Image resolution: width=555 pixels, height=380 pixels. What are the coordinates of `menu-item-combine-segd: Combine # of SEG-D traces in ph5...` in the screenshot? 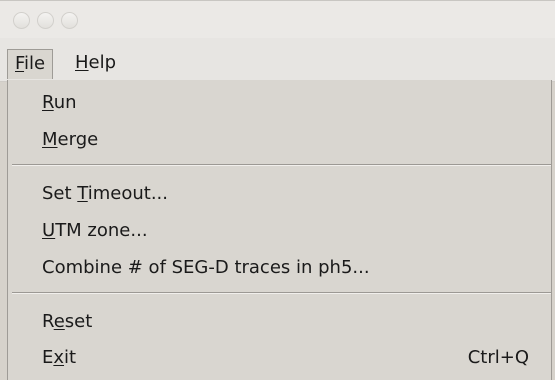 It's located at (279, 268).